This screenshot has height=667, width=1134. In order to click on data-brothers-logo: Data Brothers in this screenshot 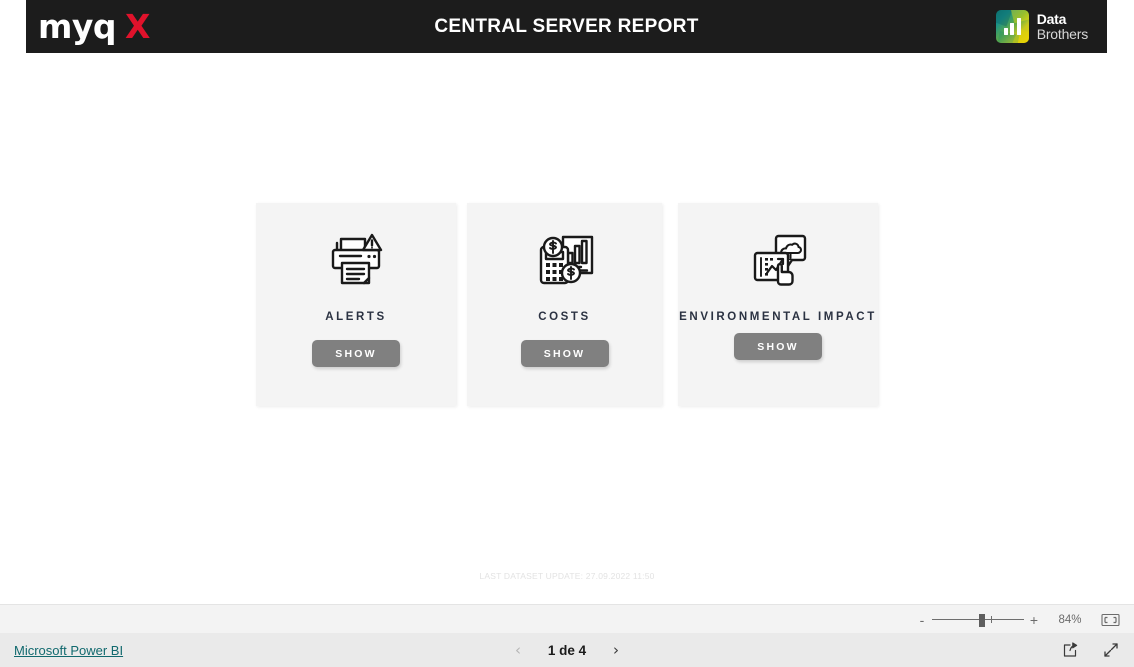, I will do `click(1042, 26)`.